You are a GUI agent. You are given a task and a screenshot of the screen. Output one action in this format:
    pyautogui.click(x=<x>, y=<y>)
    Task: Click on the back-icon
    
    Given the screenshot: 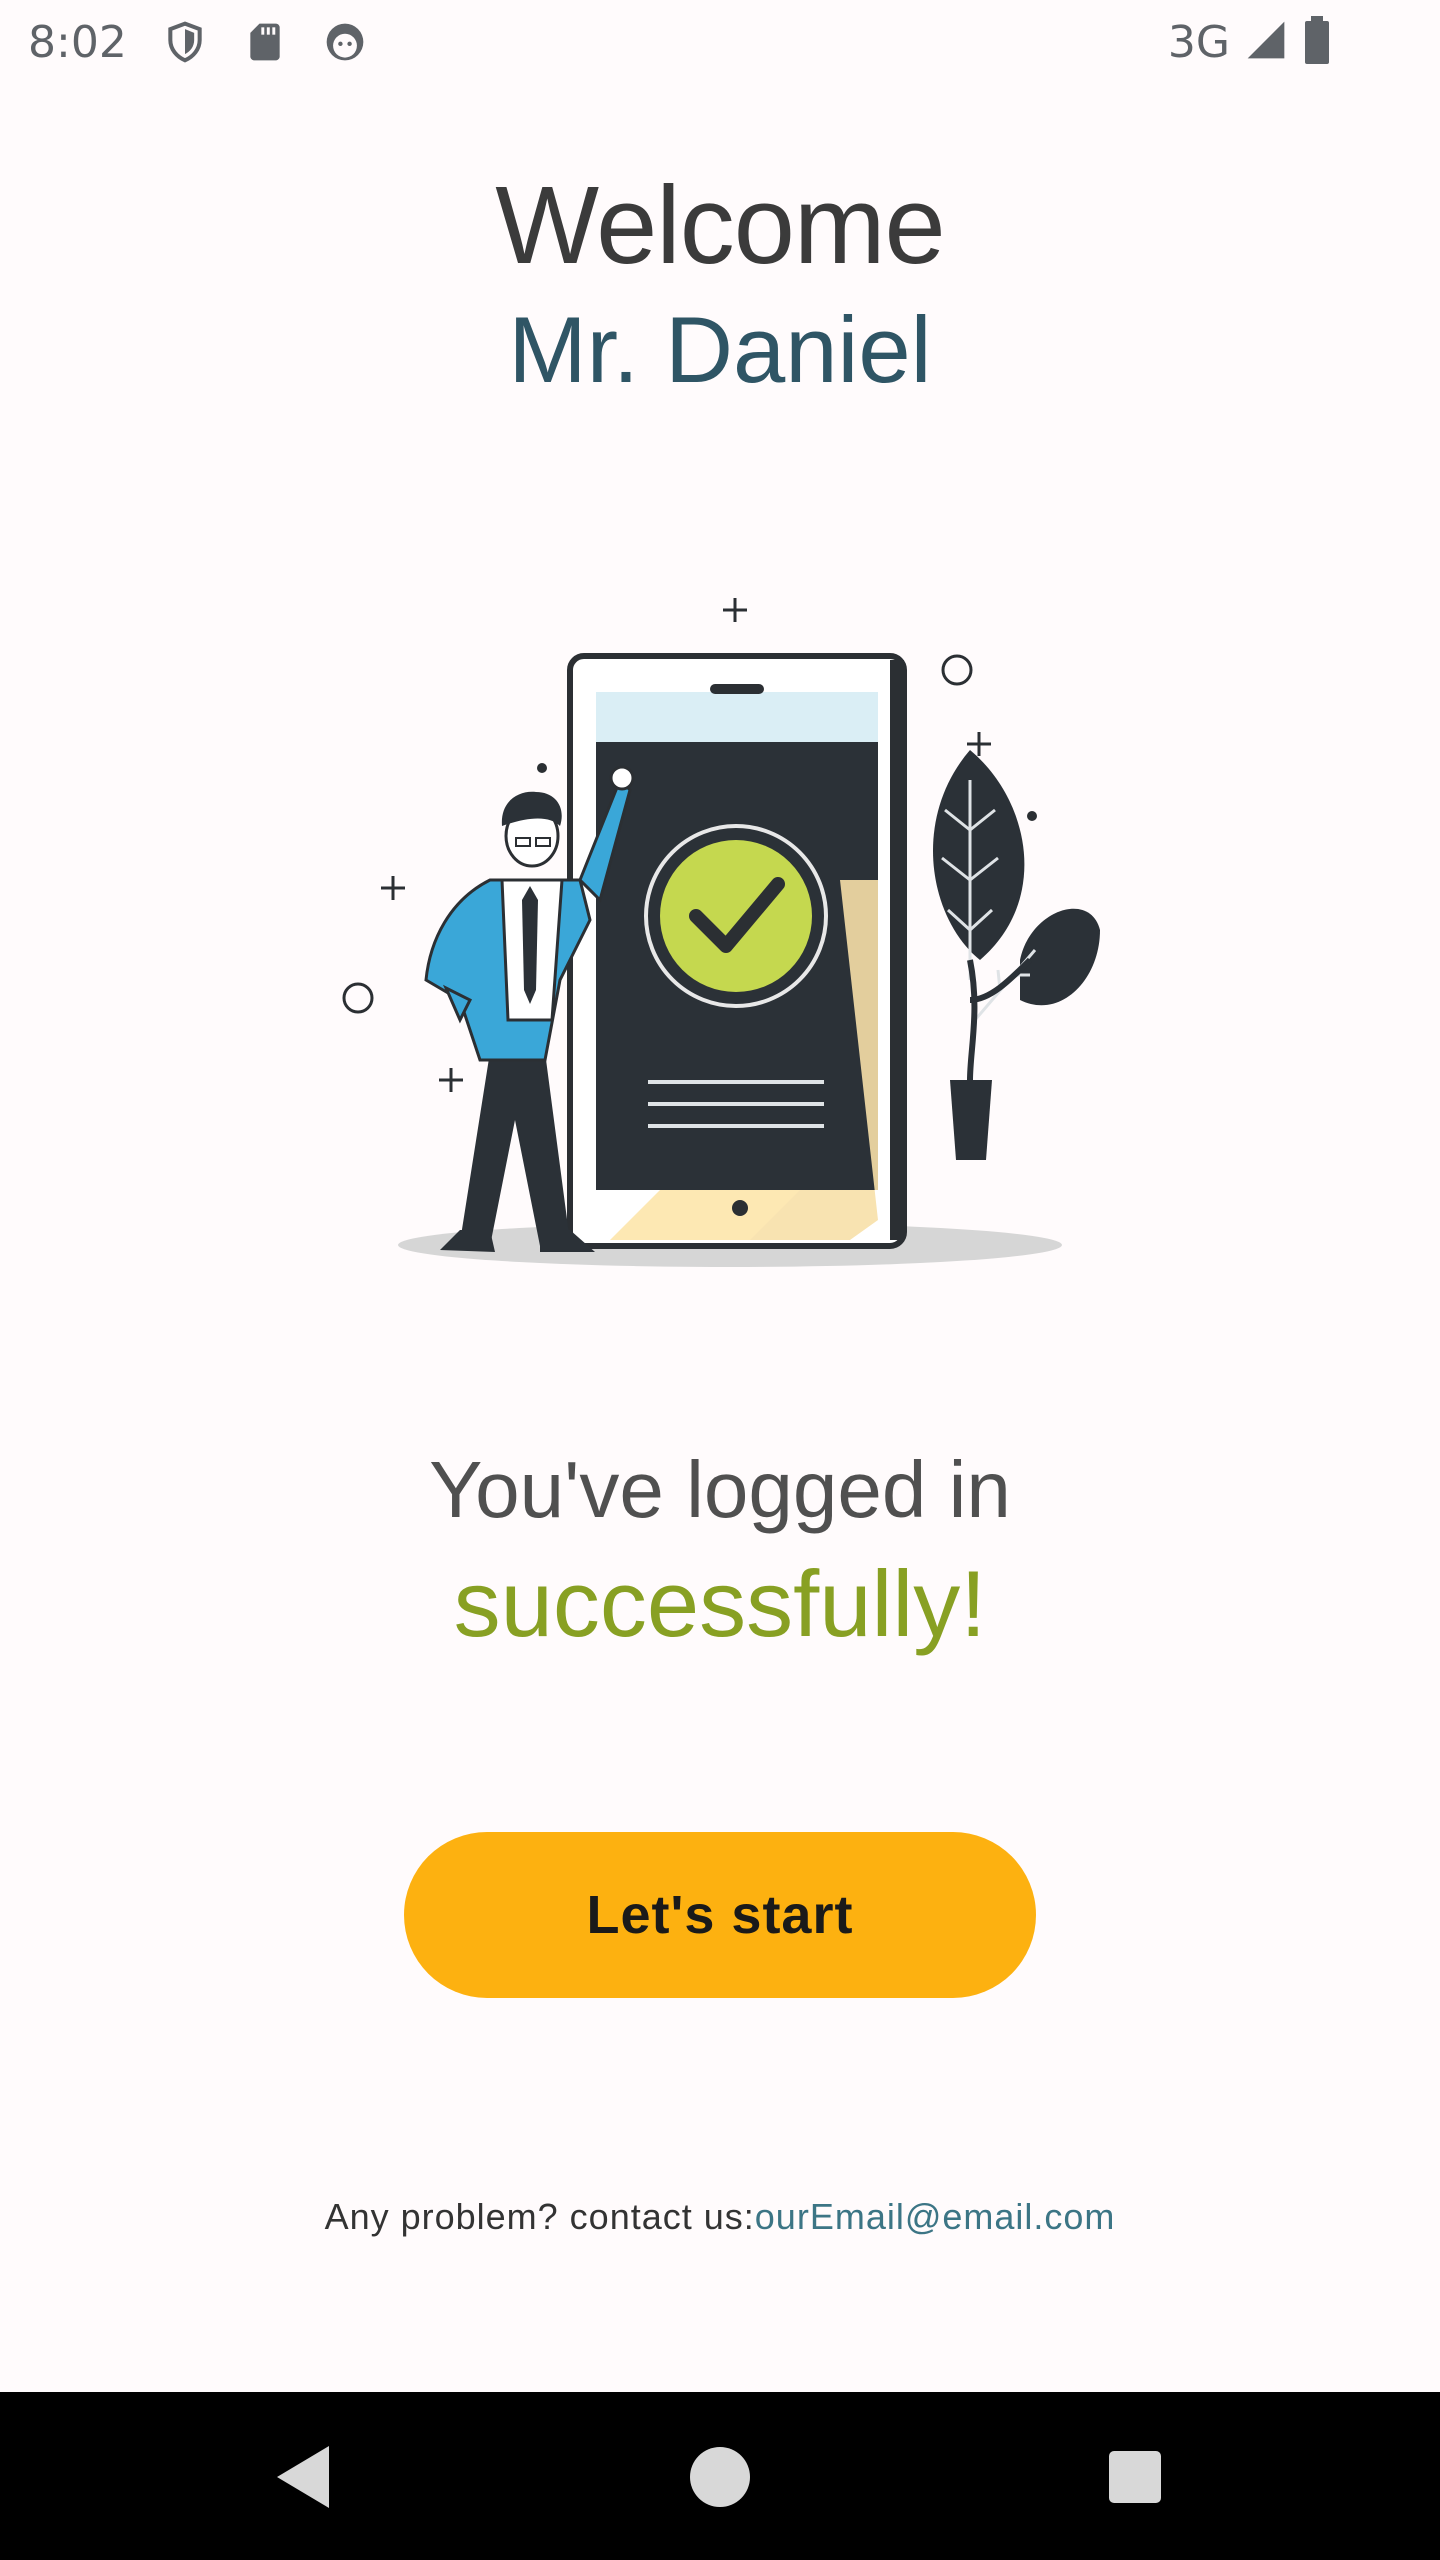 What is the action you would take?
    pyautogui.click(x=305, y=2477)
    